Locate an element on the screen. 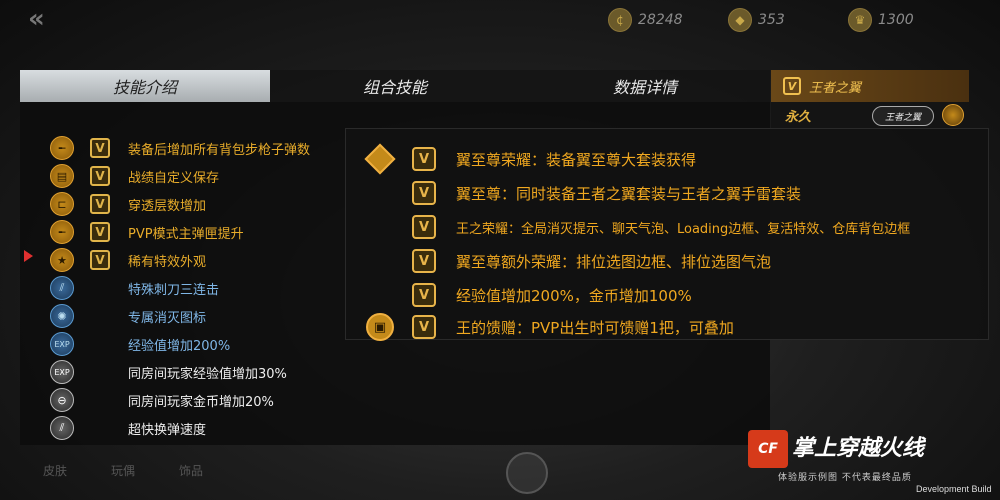 The width and height of the screenshot is (1000, 500). bottom-nav: 皮肤 玩偶 饰品 is located at coordinates (123, 470).